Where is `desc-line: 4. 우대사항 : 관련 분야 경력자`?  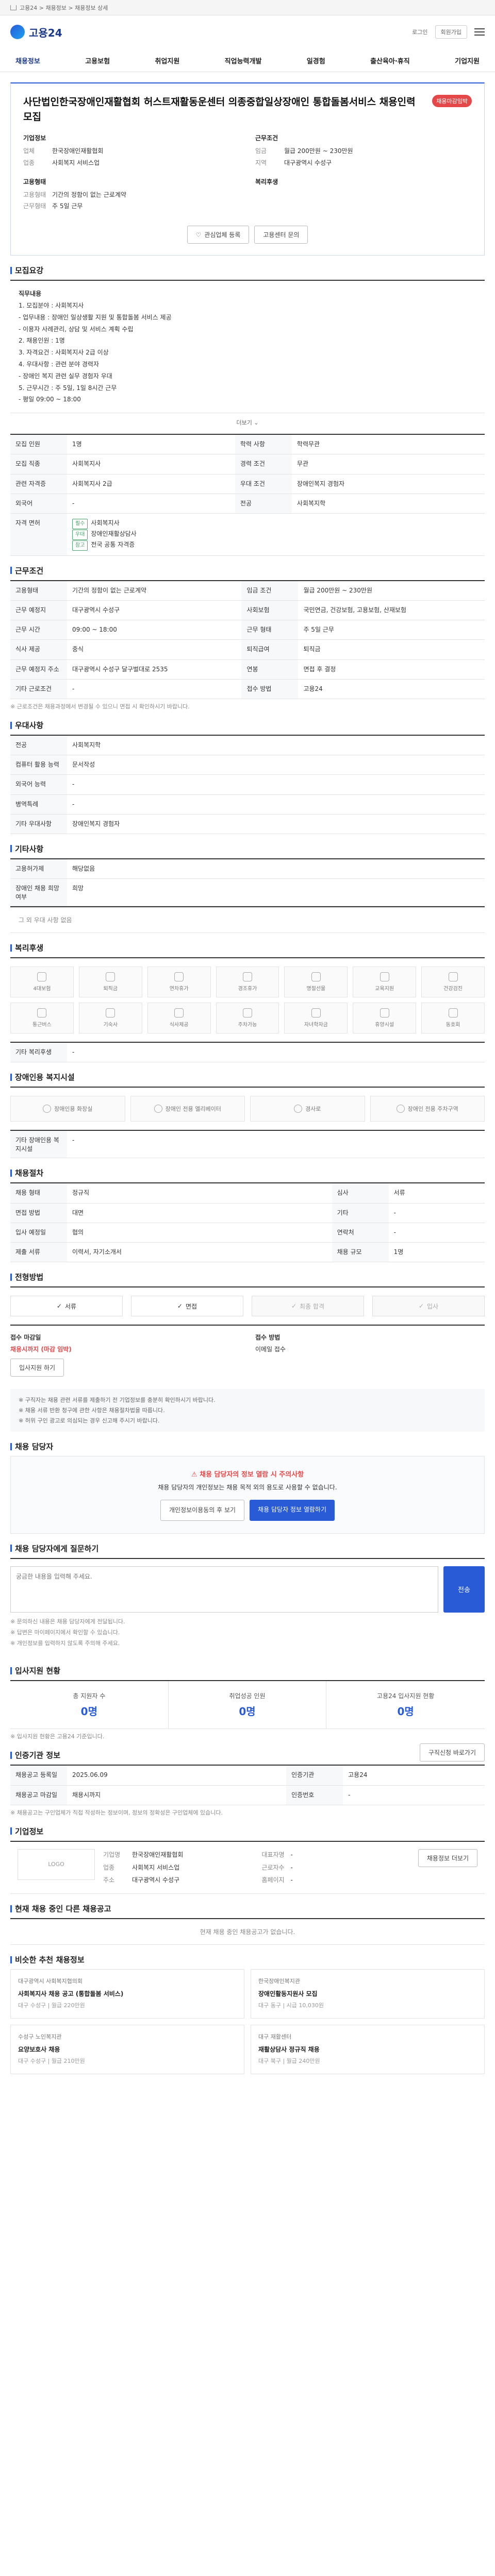 desc-line: 4. 우대사항 : 관련 분야 경력자 is located at coordinates (59, 364).